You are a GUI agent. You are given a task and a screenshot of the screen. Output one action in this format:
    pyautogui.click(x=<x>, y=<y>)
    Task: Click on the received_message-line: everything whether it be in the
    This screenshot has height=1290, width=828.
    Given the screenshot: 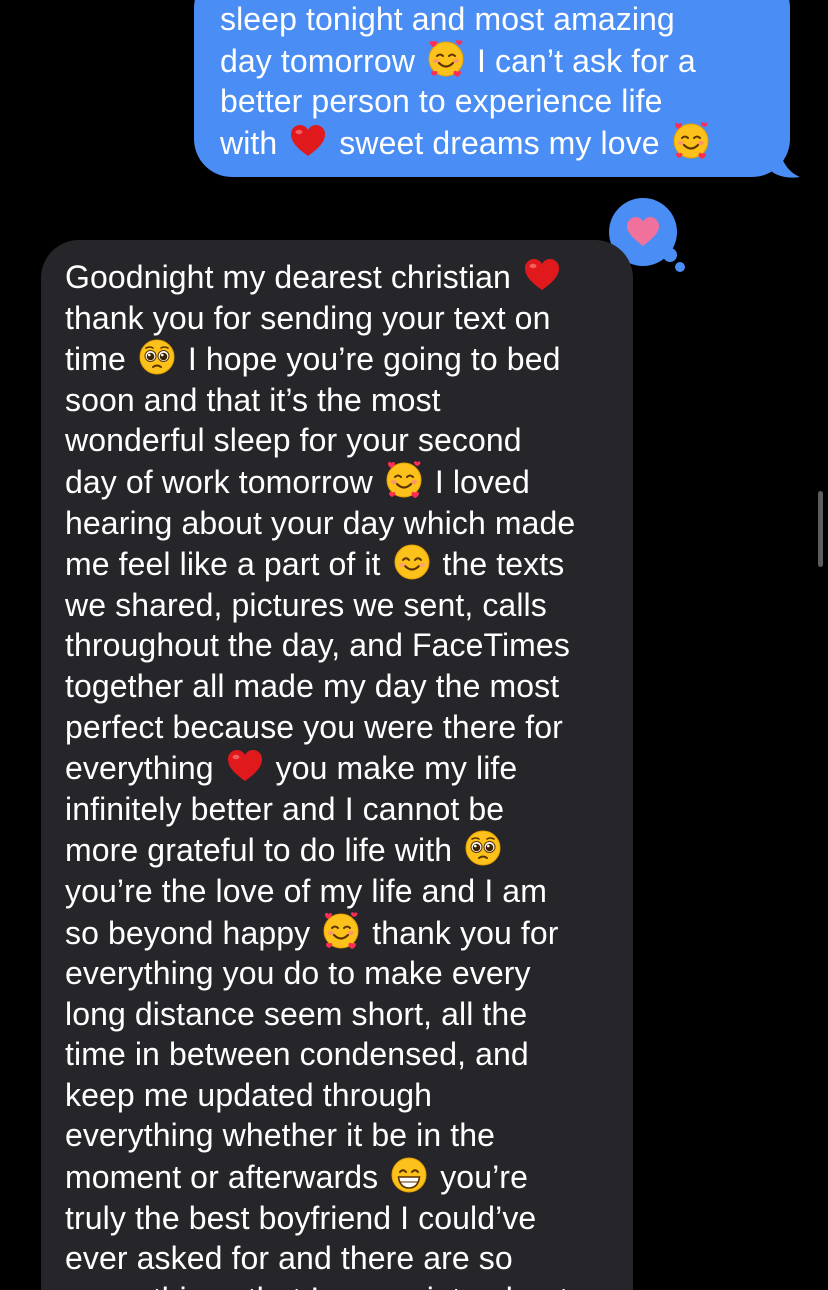 What is the action you would take?
    pyautogui.click(x=344, y=1135)
    